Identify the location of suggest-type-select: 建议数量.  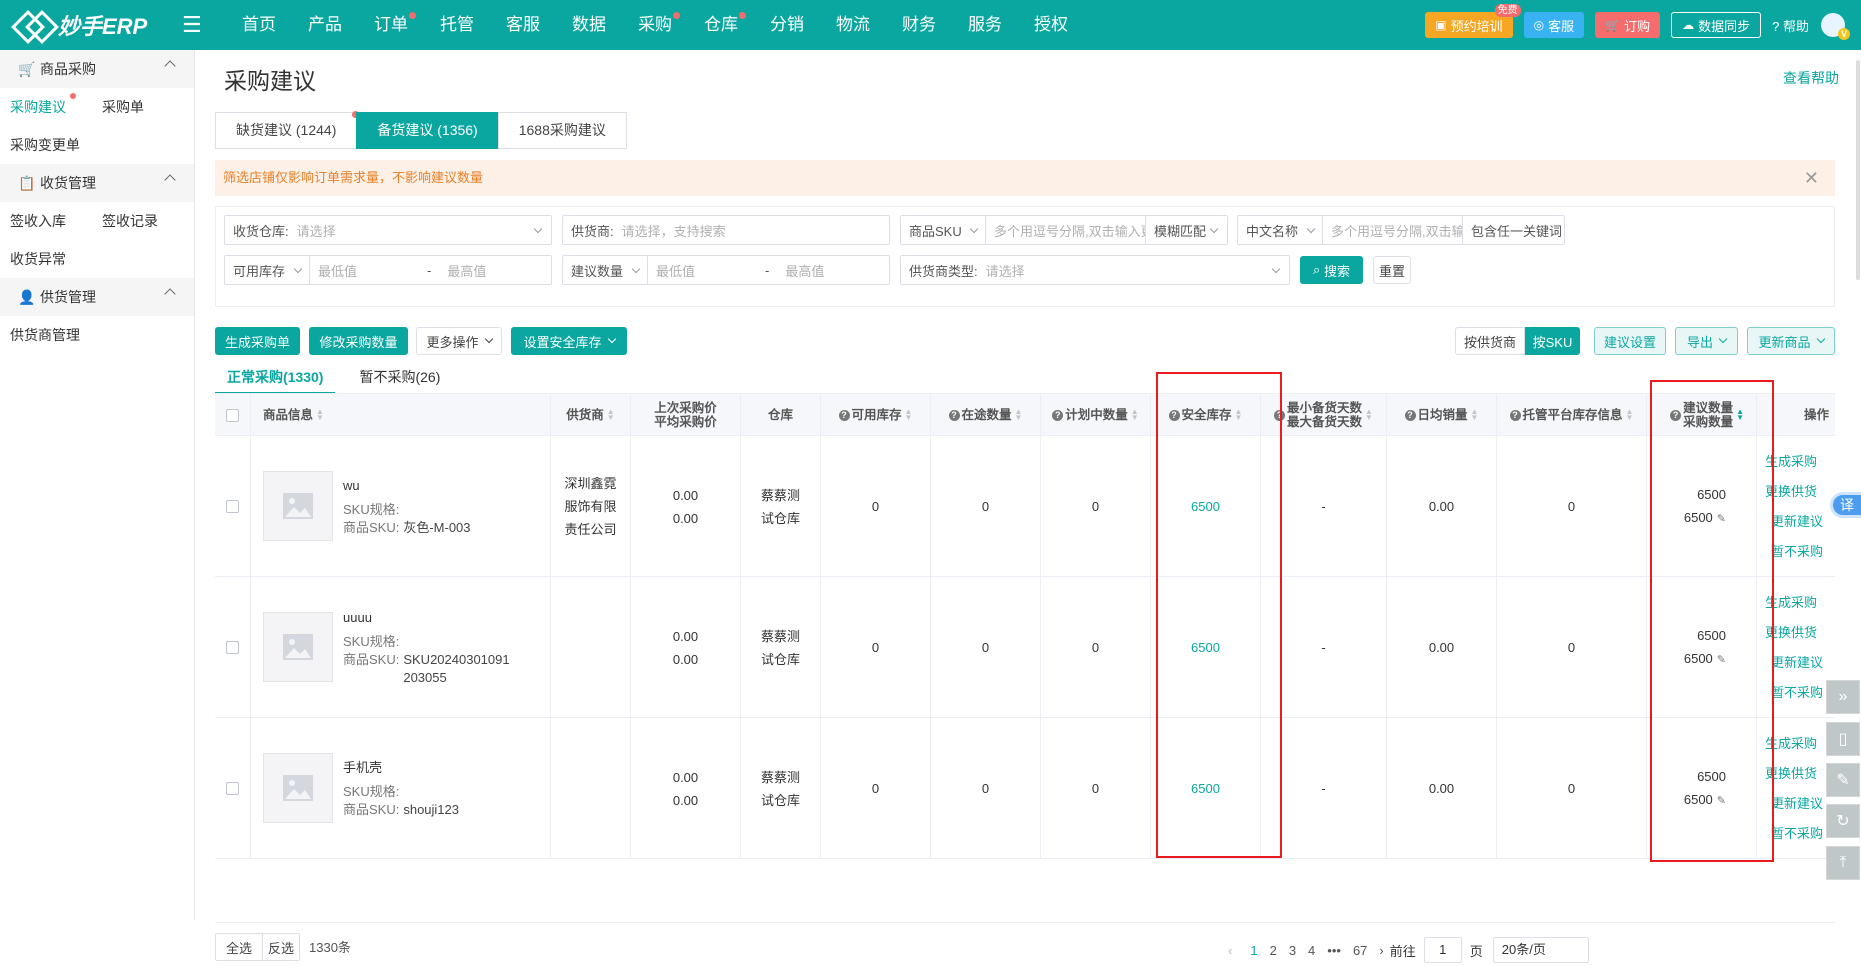
(597, 270).